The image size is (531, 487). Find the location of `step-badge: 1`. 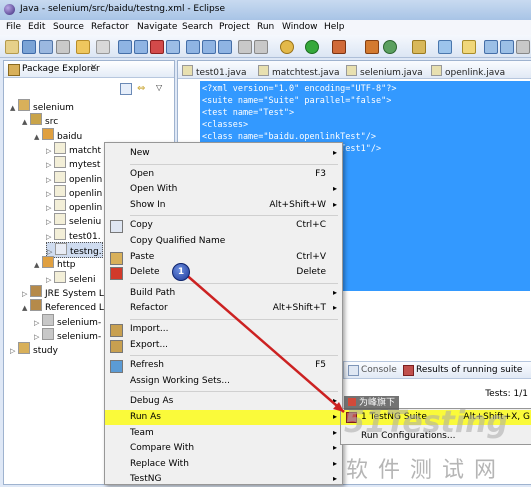

step-badge: 1 is located at coordinates (181, 272).